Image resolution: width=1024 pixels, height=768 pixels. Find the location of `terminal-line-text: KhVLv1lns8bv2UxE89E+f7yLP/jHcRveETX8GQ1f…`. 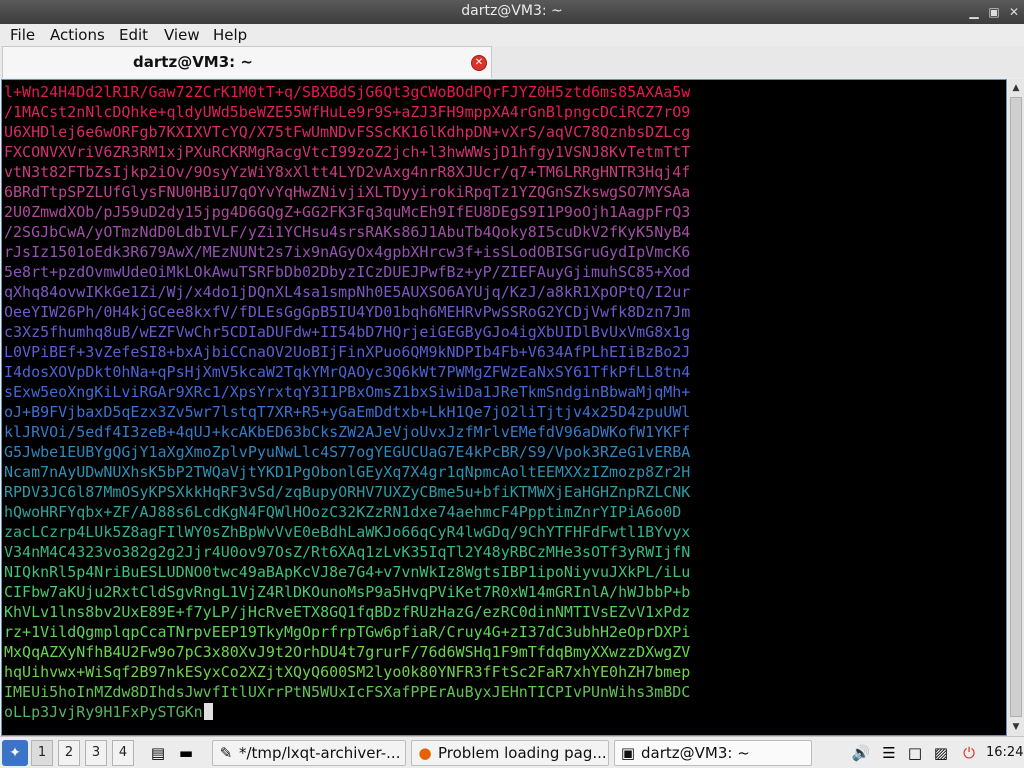

terminal-line-text: KhVLv1lns8bv2UxE89E+f7yLP/jHcRveETX8GQ1f… is located at coordinates (347, 612).